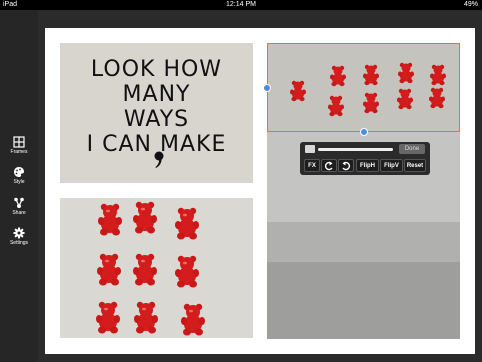  What do you see at coordinates (19, 172) in the screenshot?
I see `palette-icon` at bounding box center [19, 172].